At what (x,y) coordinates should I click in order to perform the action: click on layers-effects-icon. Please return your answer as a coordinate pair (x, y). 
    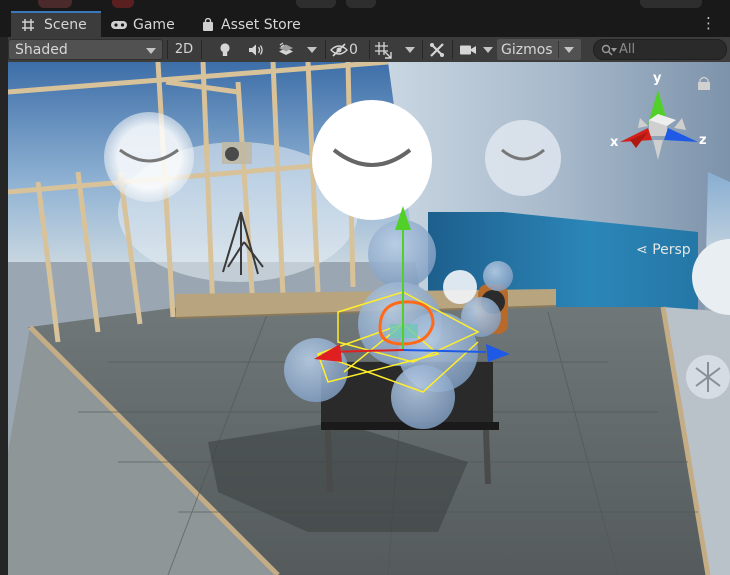
    Looking at the image, I should click on (286, 48).